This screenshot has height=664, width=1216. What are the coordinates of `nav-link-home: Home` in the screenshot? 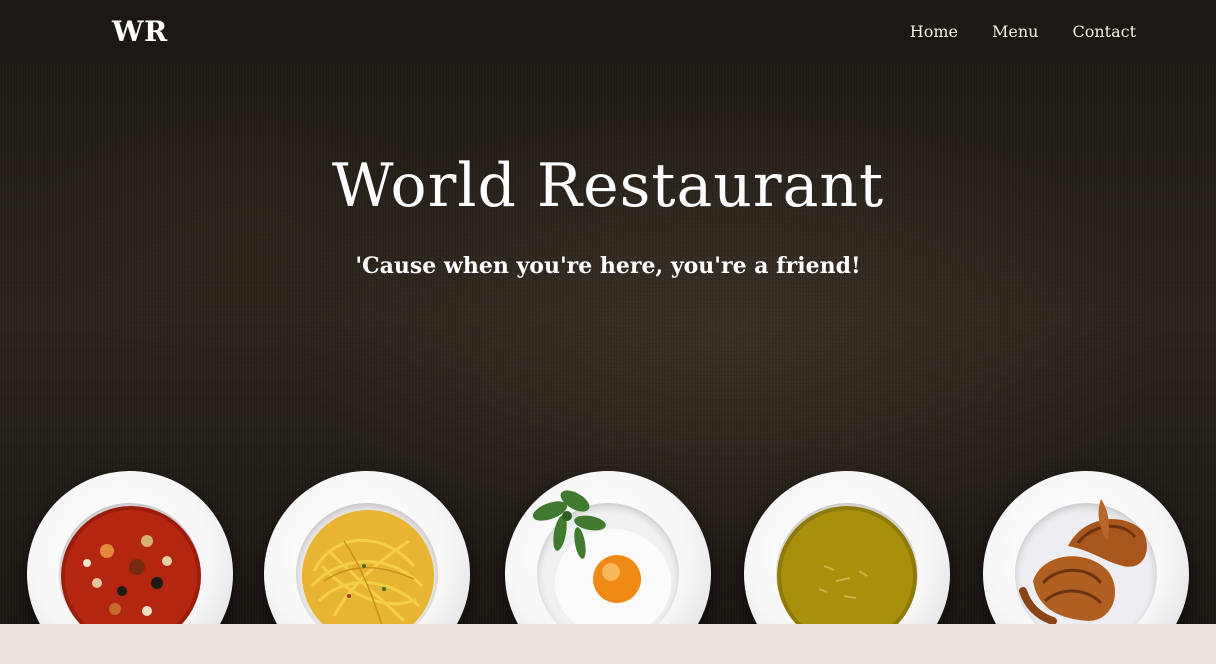 It's located at (934, 32).